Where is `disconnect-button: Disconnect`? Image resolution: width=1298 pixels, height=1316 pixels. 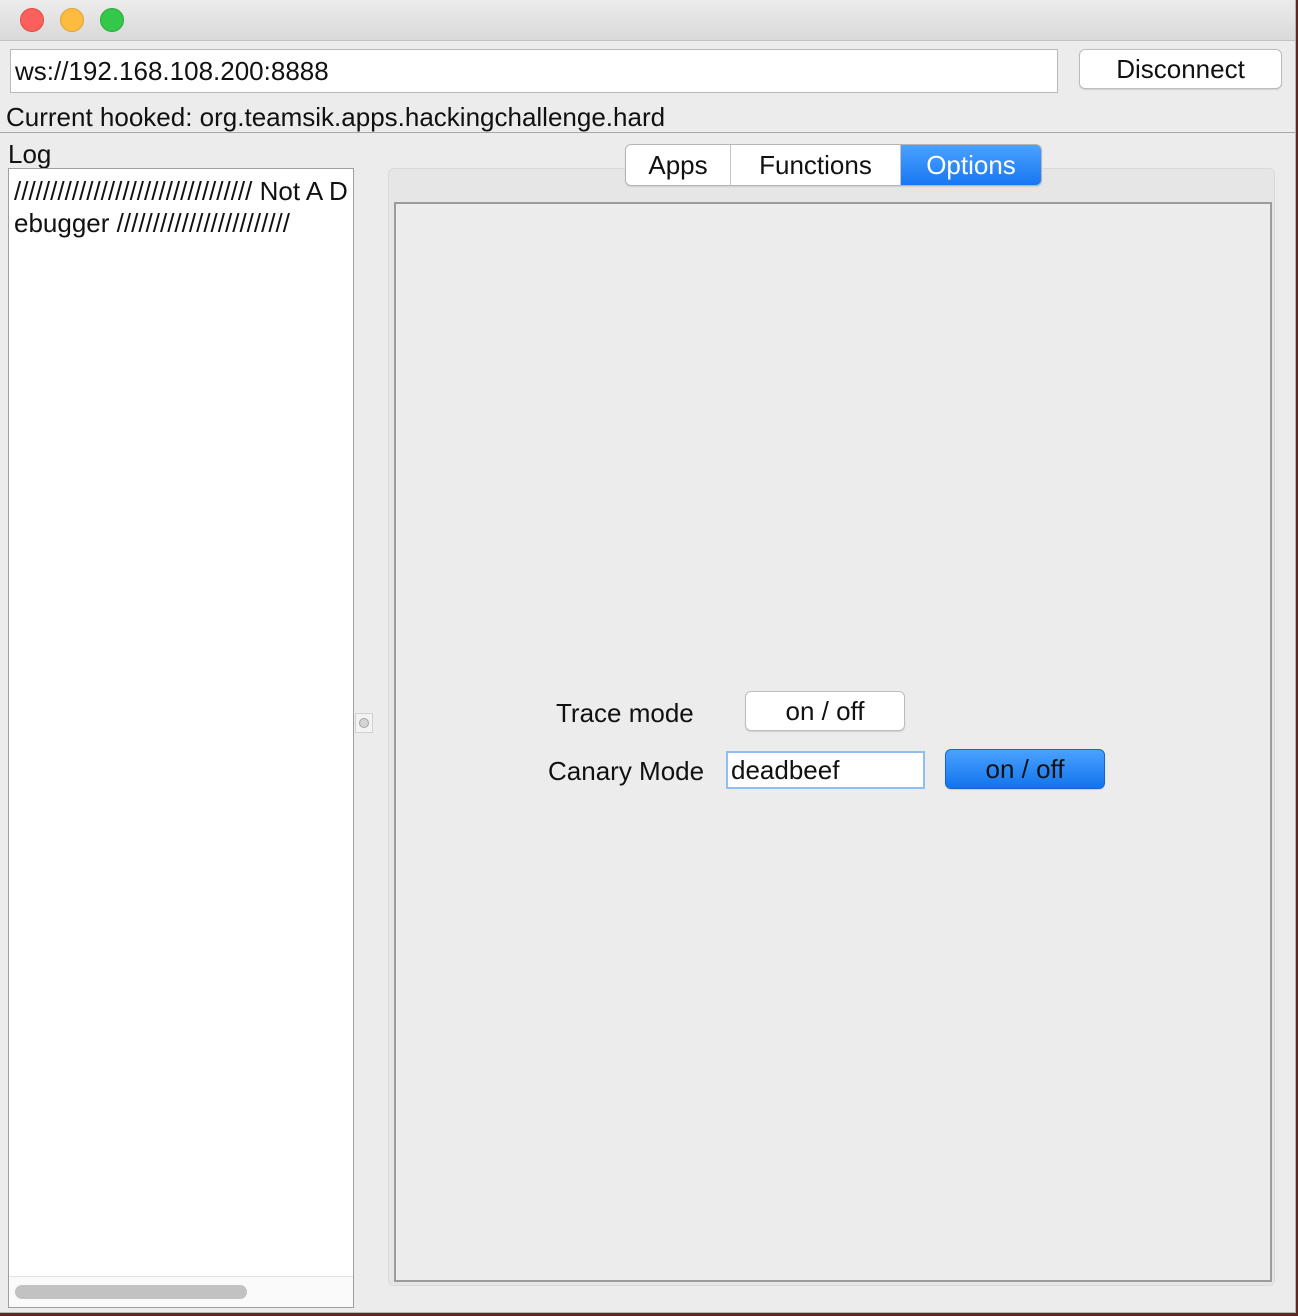 disconnect-button: Disconnect is located at coordinates (1180, 69).